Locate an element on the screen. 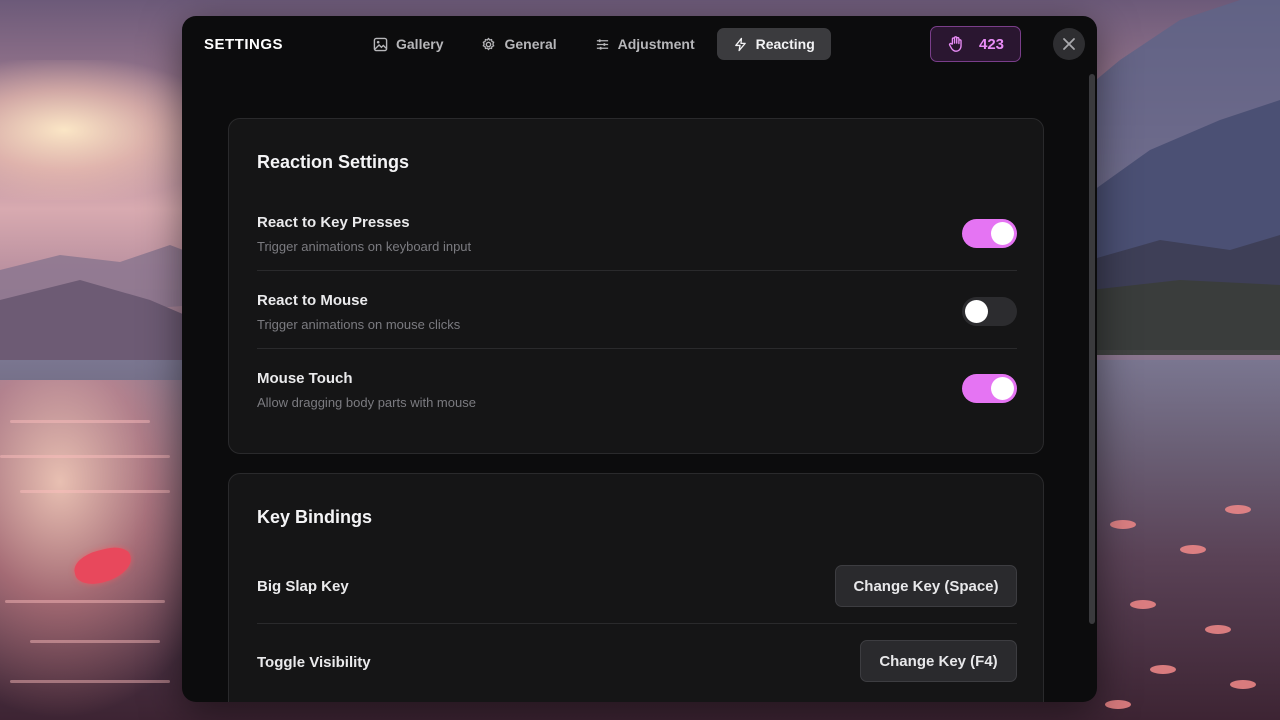 The height and width of the screenshot is (720, 1280). tab-label: Adjustment is located at coordinates (656, 44).